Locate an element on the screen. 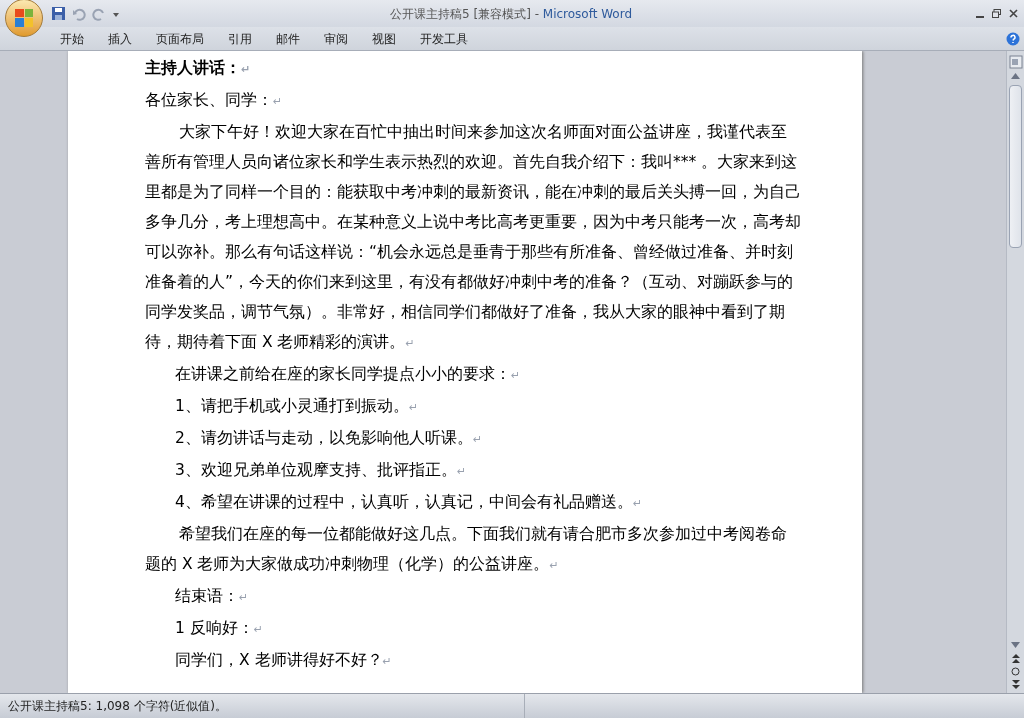 This screenshot has width=1024, height=718. ribbon-tab: 审阅 is located at coordinates (336, 38).